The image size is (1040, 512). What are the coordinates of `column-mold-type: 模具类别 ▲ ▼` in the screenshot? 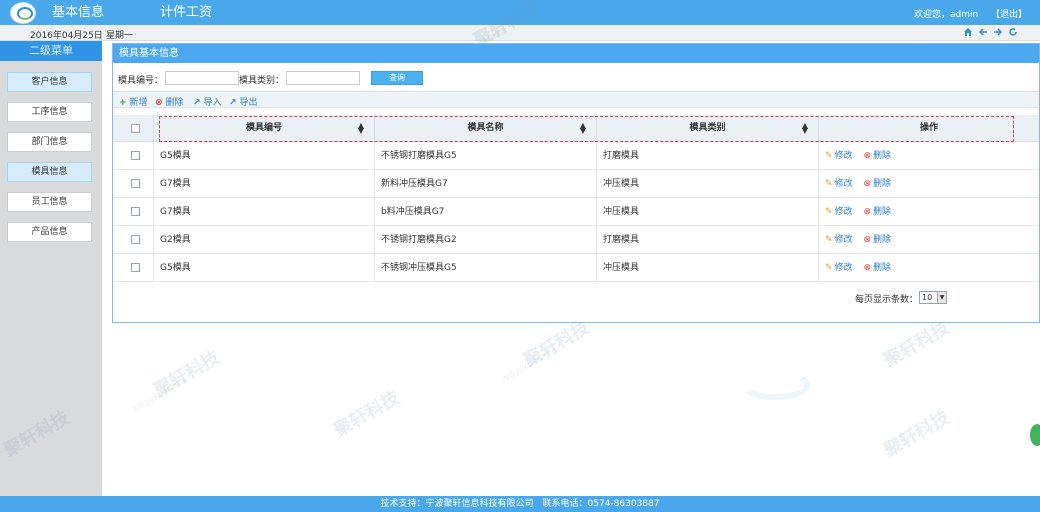 It's located at (707, 128).